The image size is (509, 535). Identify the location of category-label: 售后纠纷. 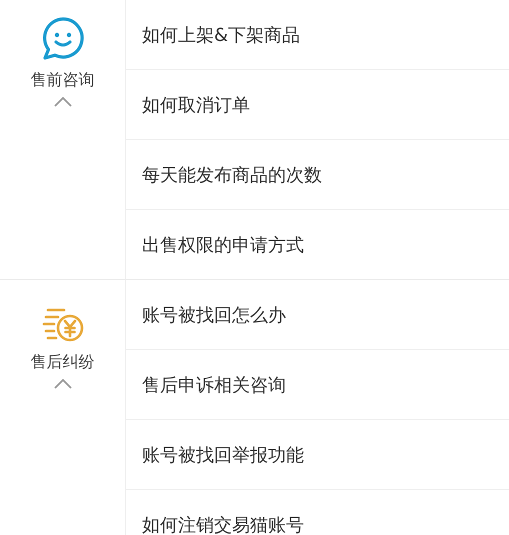
(62, 362).